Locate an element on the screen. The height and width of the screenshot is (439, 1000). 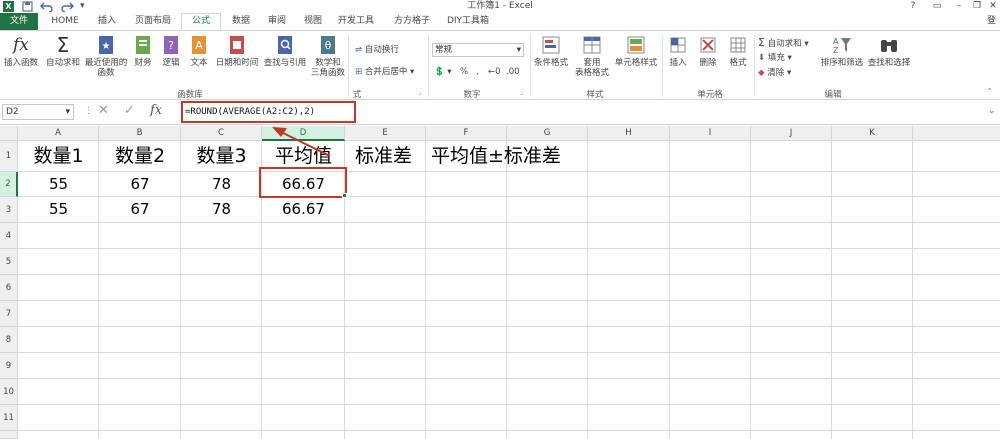
row-header-9: 9 is located at coordinates (9, 366).